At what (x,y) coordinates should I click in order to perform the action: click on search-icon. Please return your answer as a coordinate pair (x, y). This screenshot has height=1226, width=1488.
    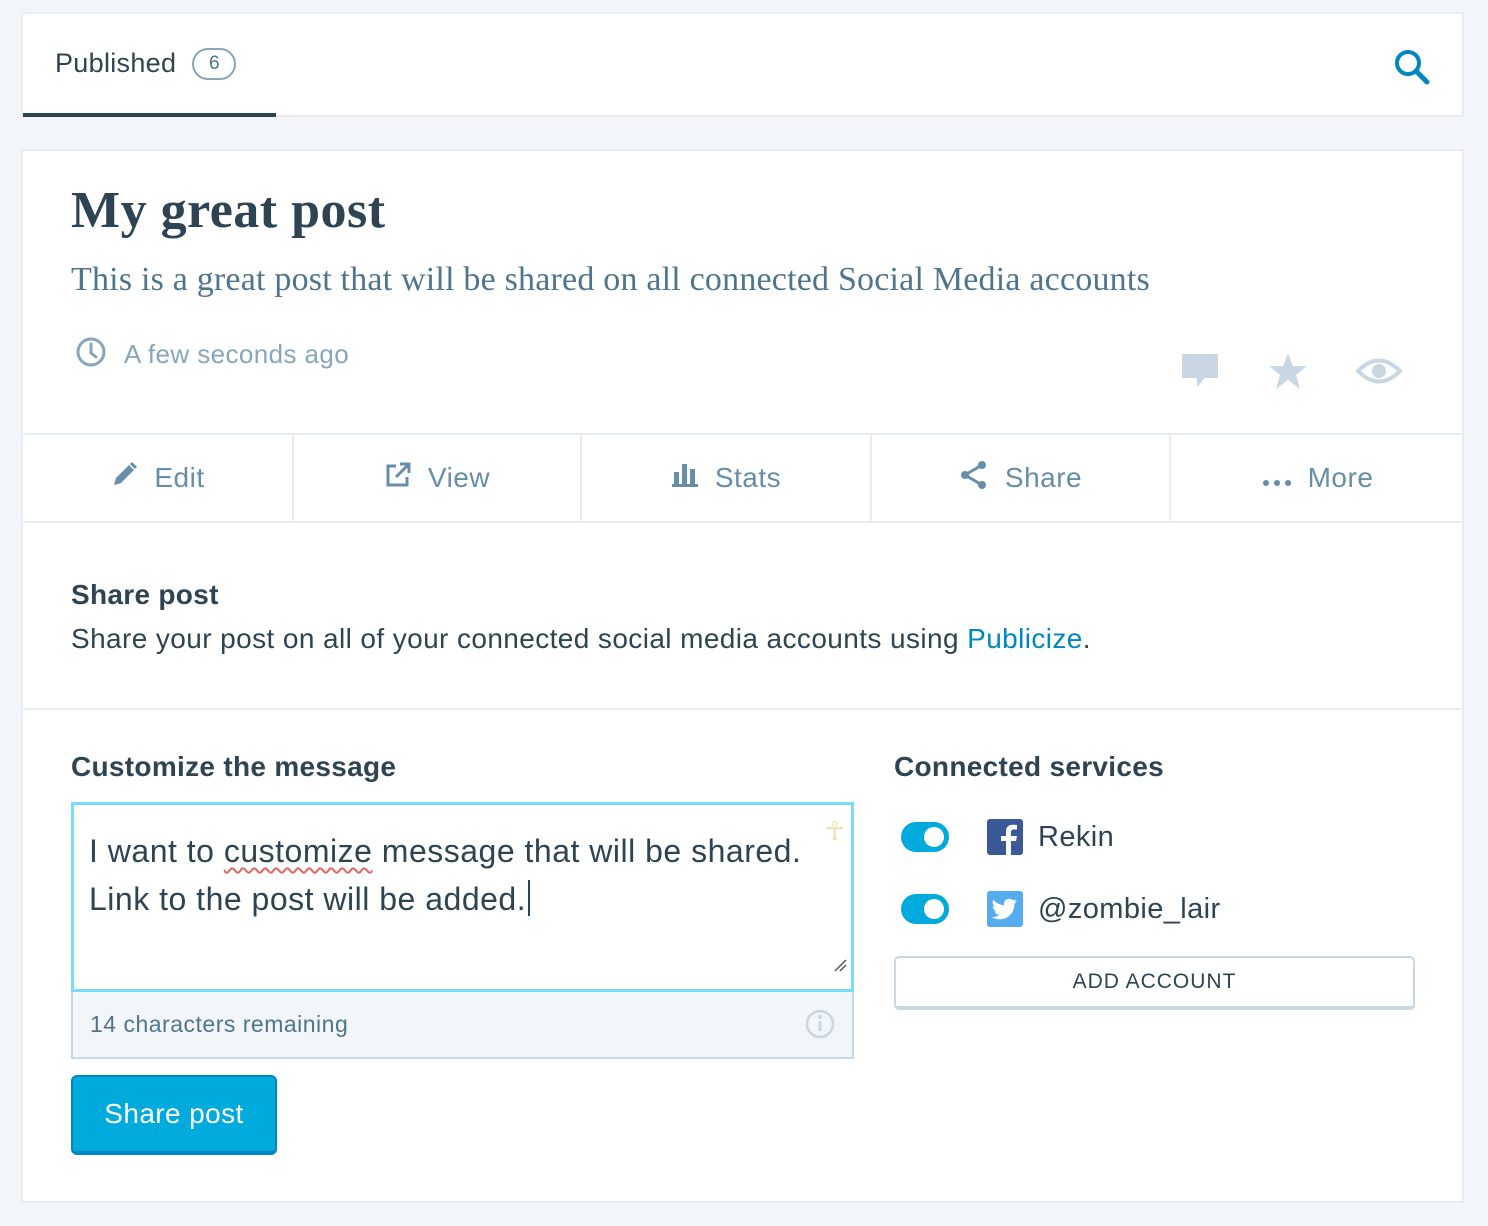
    Looking at the image, I should click on (1412, 67).